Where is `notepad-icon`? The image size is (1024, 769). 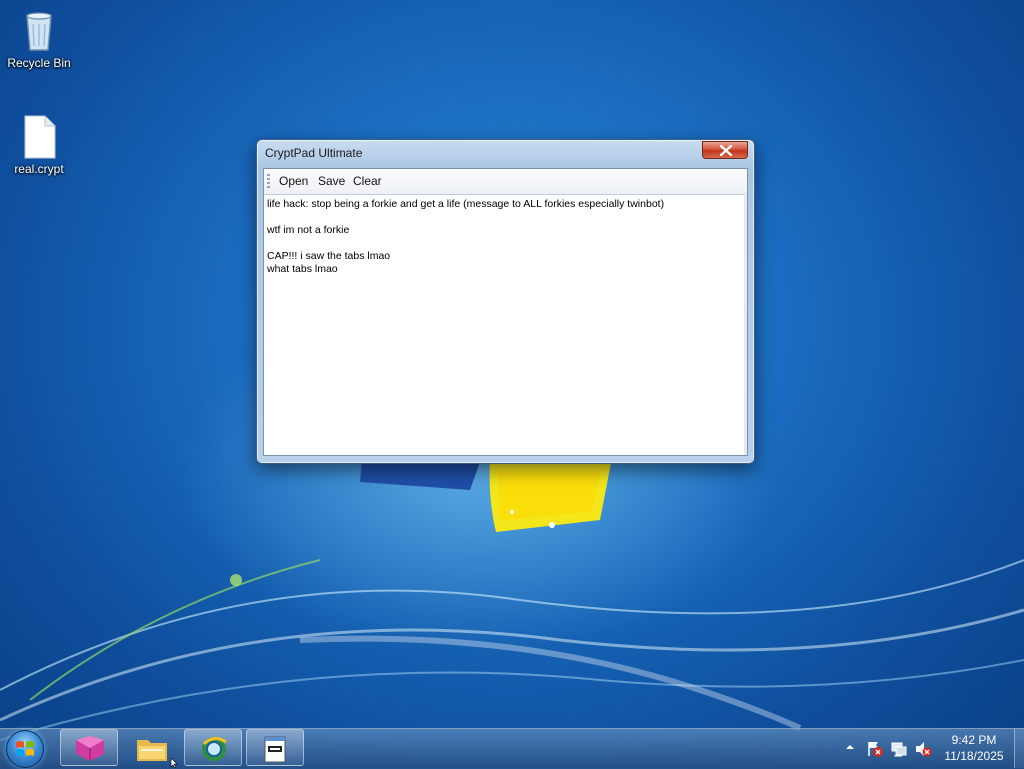 notepad-icon is located at coordinates (275, 749).